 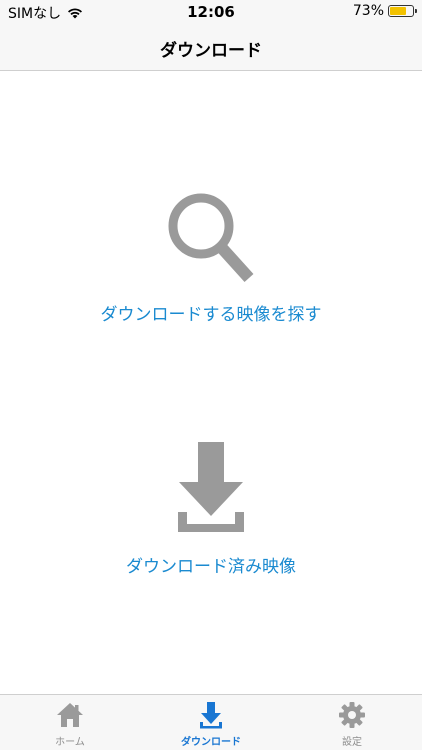 I want to click on tab-download: ダウンロード, so click(x=211, y=724).